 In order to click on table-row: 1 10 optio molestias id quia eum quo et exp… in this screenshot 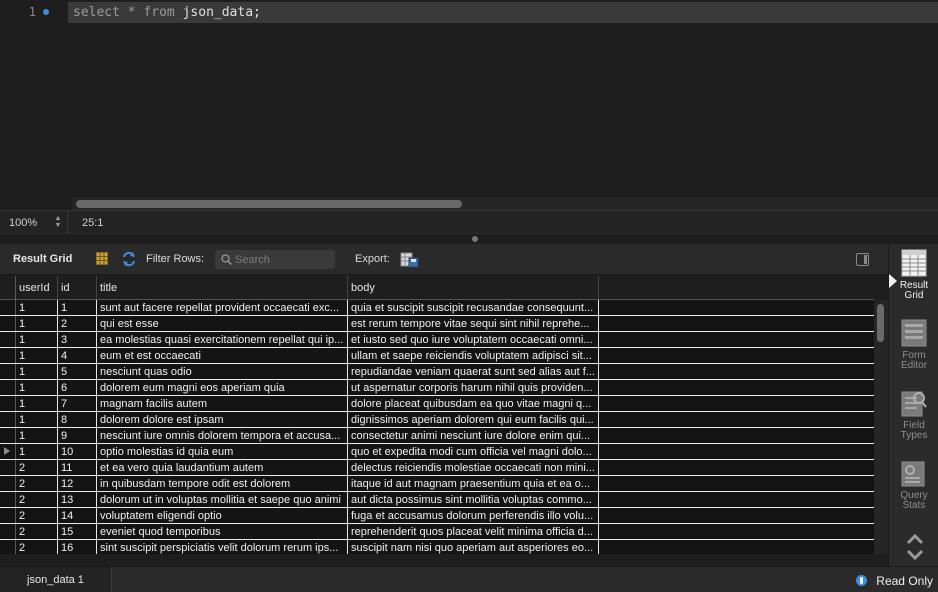, I will do `click(437, 452)`.